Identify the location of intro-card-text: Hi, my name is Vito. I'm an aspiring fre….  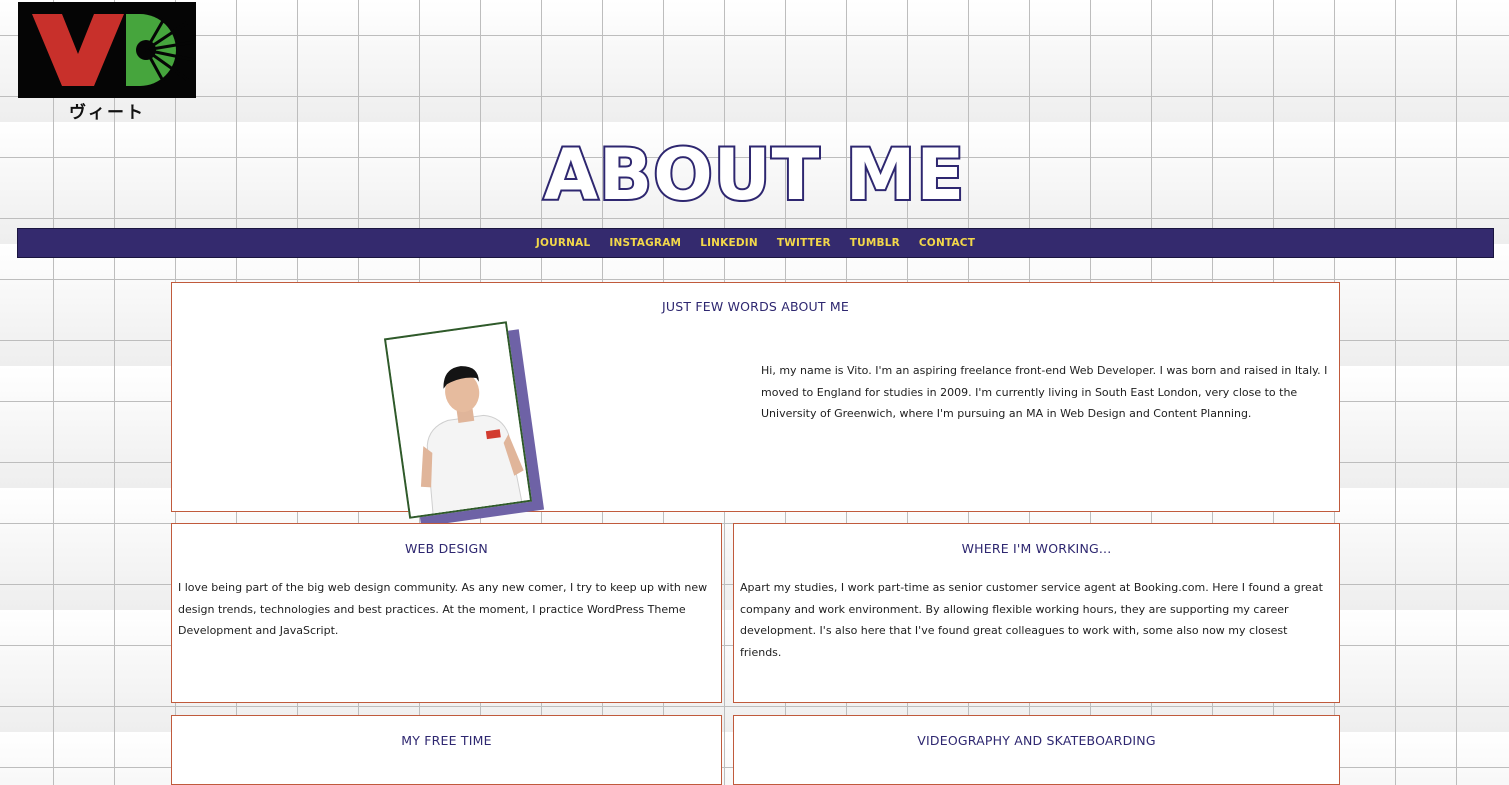
(1044, 392).